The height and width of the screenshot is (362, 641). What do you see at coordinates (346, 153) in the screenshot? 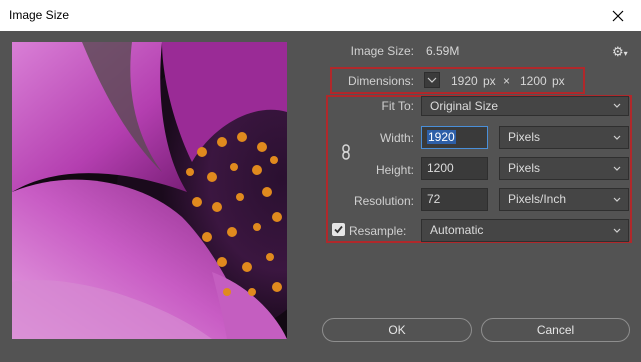
I see `constrain-proportions-link-icon` at bounding box center [346, 153].